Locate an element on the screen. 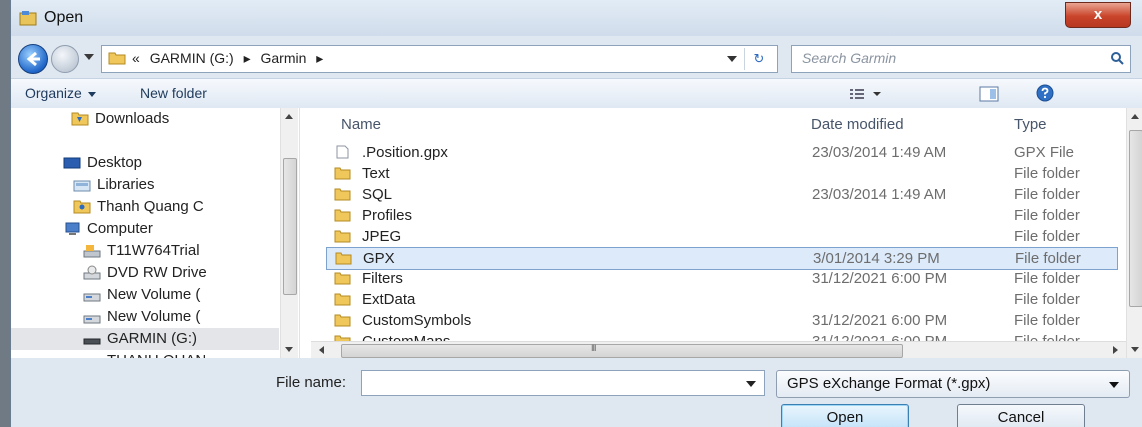 This screenshot has width=1142, height=427. sidebar-item-thanh-quang-c: Thanh Quang C is located at coordinates (145, 207).